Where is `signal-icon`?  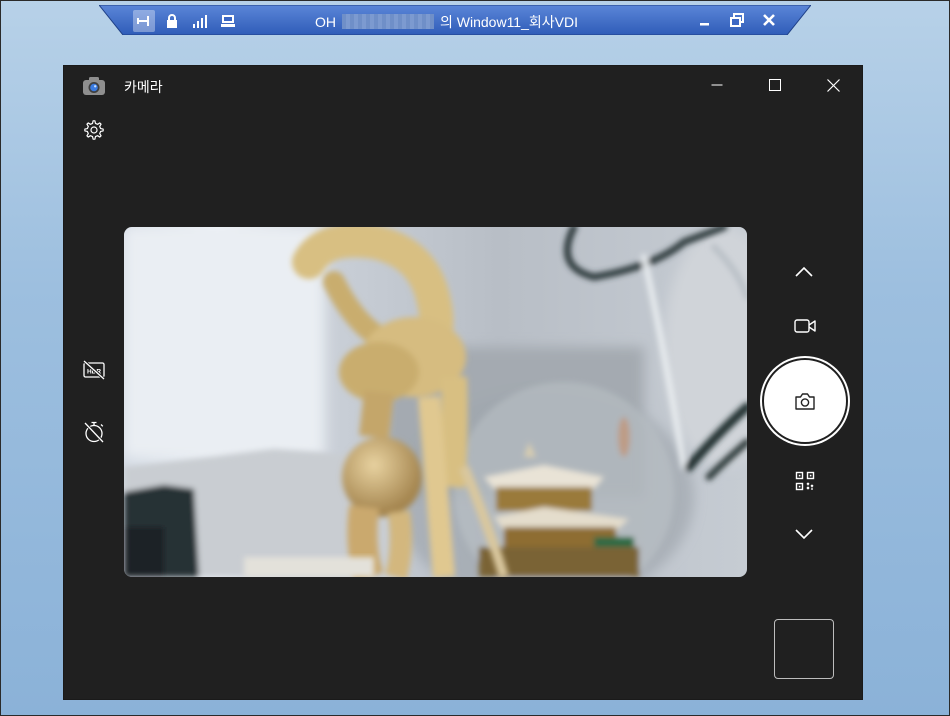 signal-icon is located at coordinates (200, 21).